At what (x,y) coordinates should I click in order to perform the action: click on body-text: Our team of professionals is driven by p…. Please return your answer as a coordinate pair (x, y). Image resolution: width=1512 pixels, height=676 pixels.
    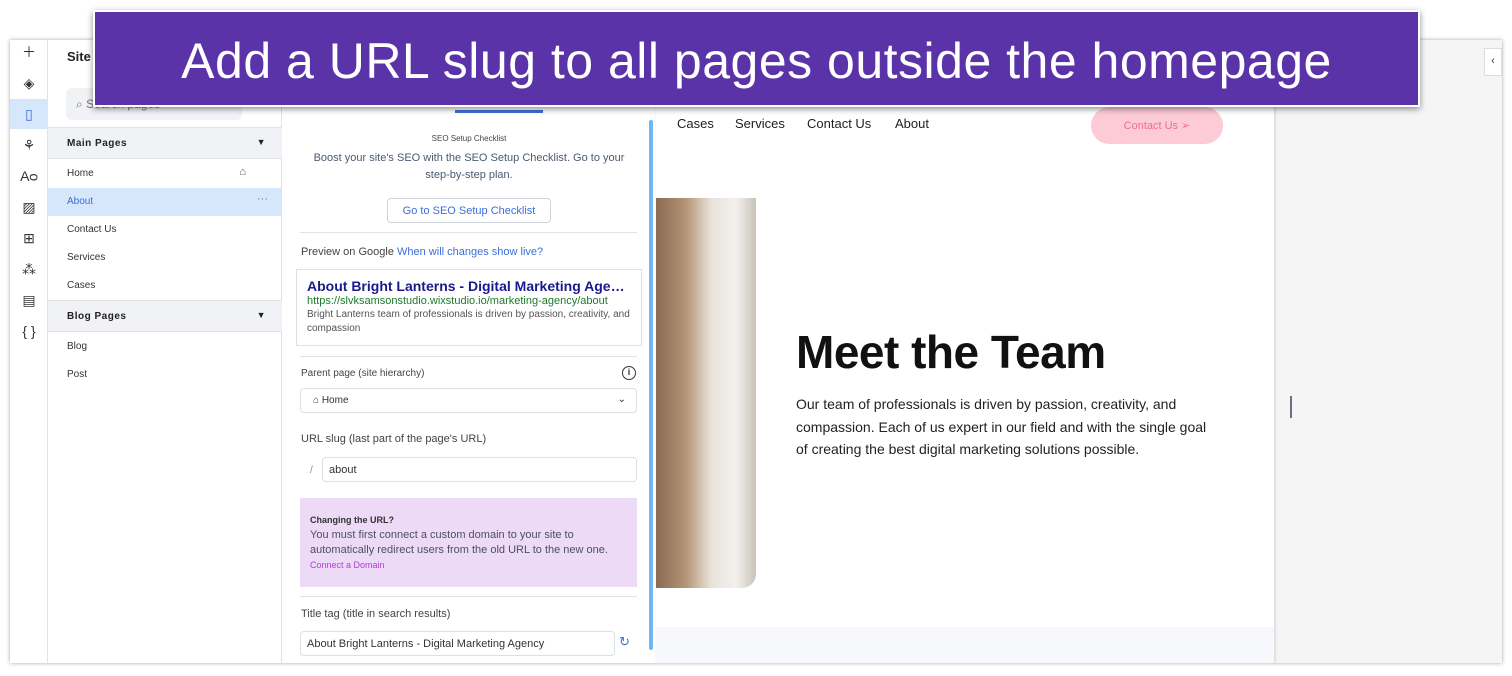
    Looking at the image, I should click on (1001, 426).